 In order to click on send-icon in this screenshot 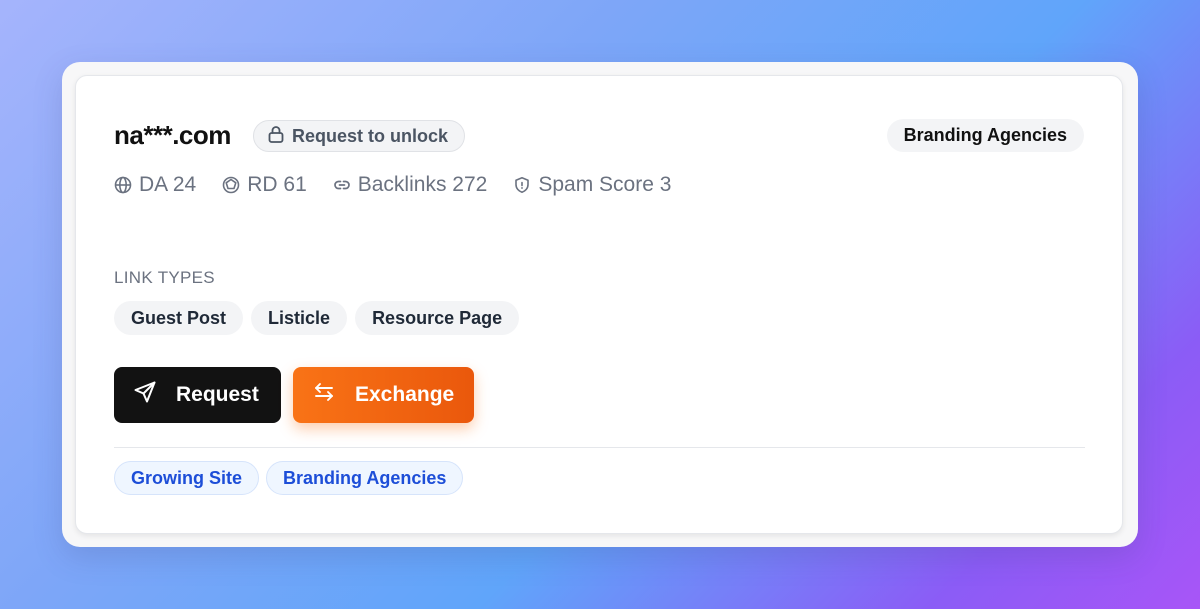, I will do `click(145, 395)`.